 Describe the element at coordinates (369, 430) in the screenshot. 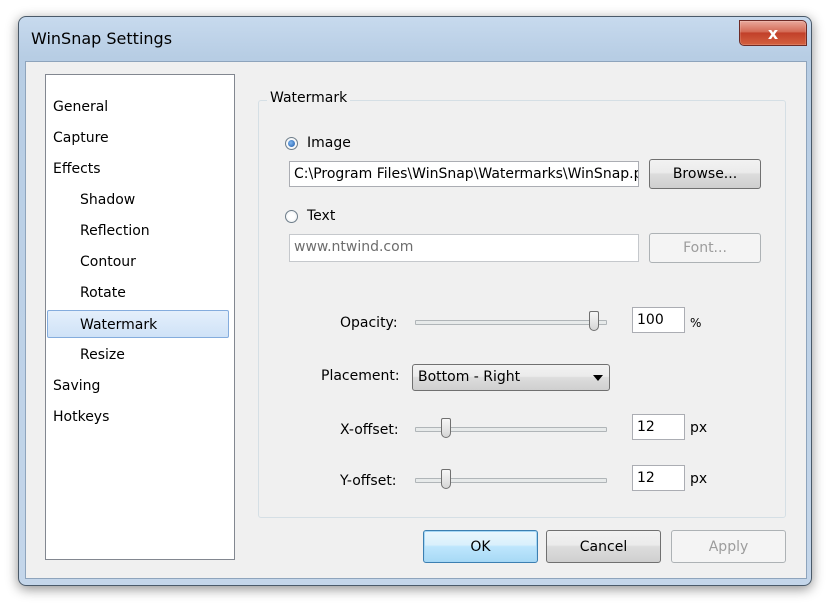

I see `x-offset-label: X-offset:` at that location.